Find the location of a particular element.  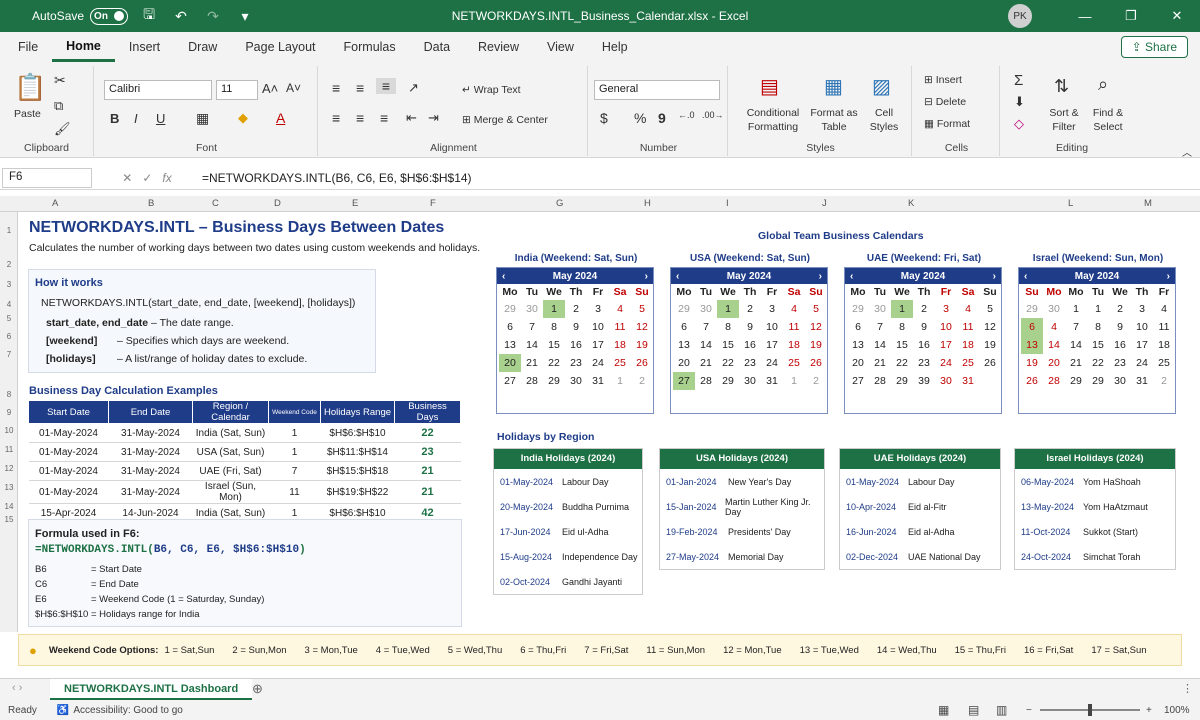

collapse-ribbon-icon: ︿ is located at coordinates (1187, 151).